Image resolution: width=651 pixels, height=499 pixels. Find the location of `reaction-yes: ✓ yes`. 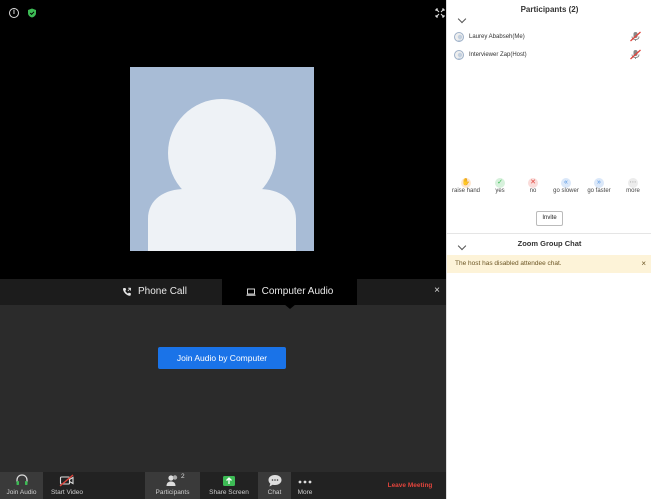

reaction-yes: ✓ yes is located at coordinates (500, 186).